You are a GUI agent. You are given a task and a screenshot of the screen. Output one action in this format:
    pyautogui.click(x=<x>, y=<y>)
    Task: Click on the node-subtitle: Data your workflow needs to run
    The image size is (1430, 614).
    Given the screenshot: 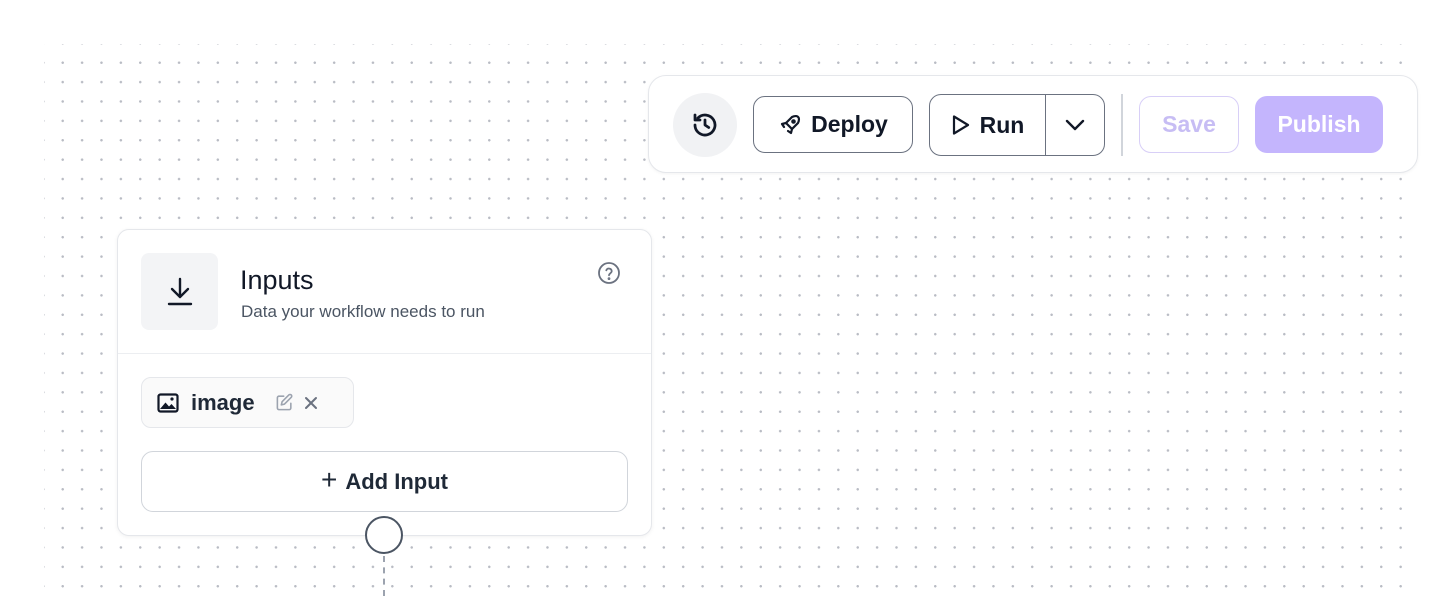 What is the action you would take?
    pyautogui.click(x=363, y=311)
    